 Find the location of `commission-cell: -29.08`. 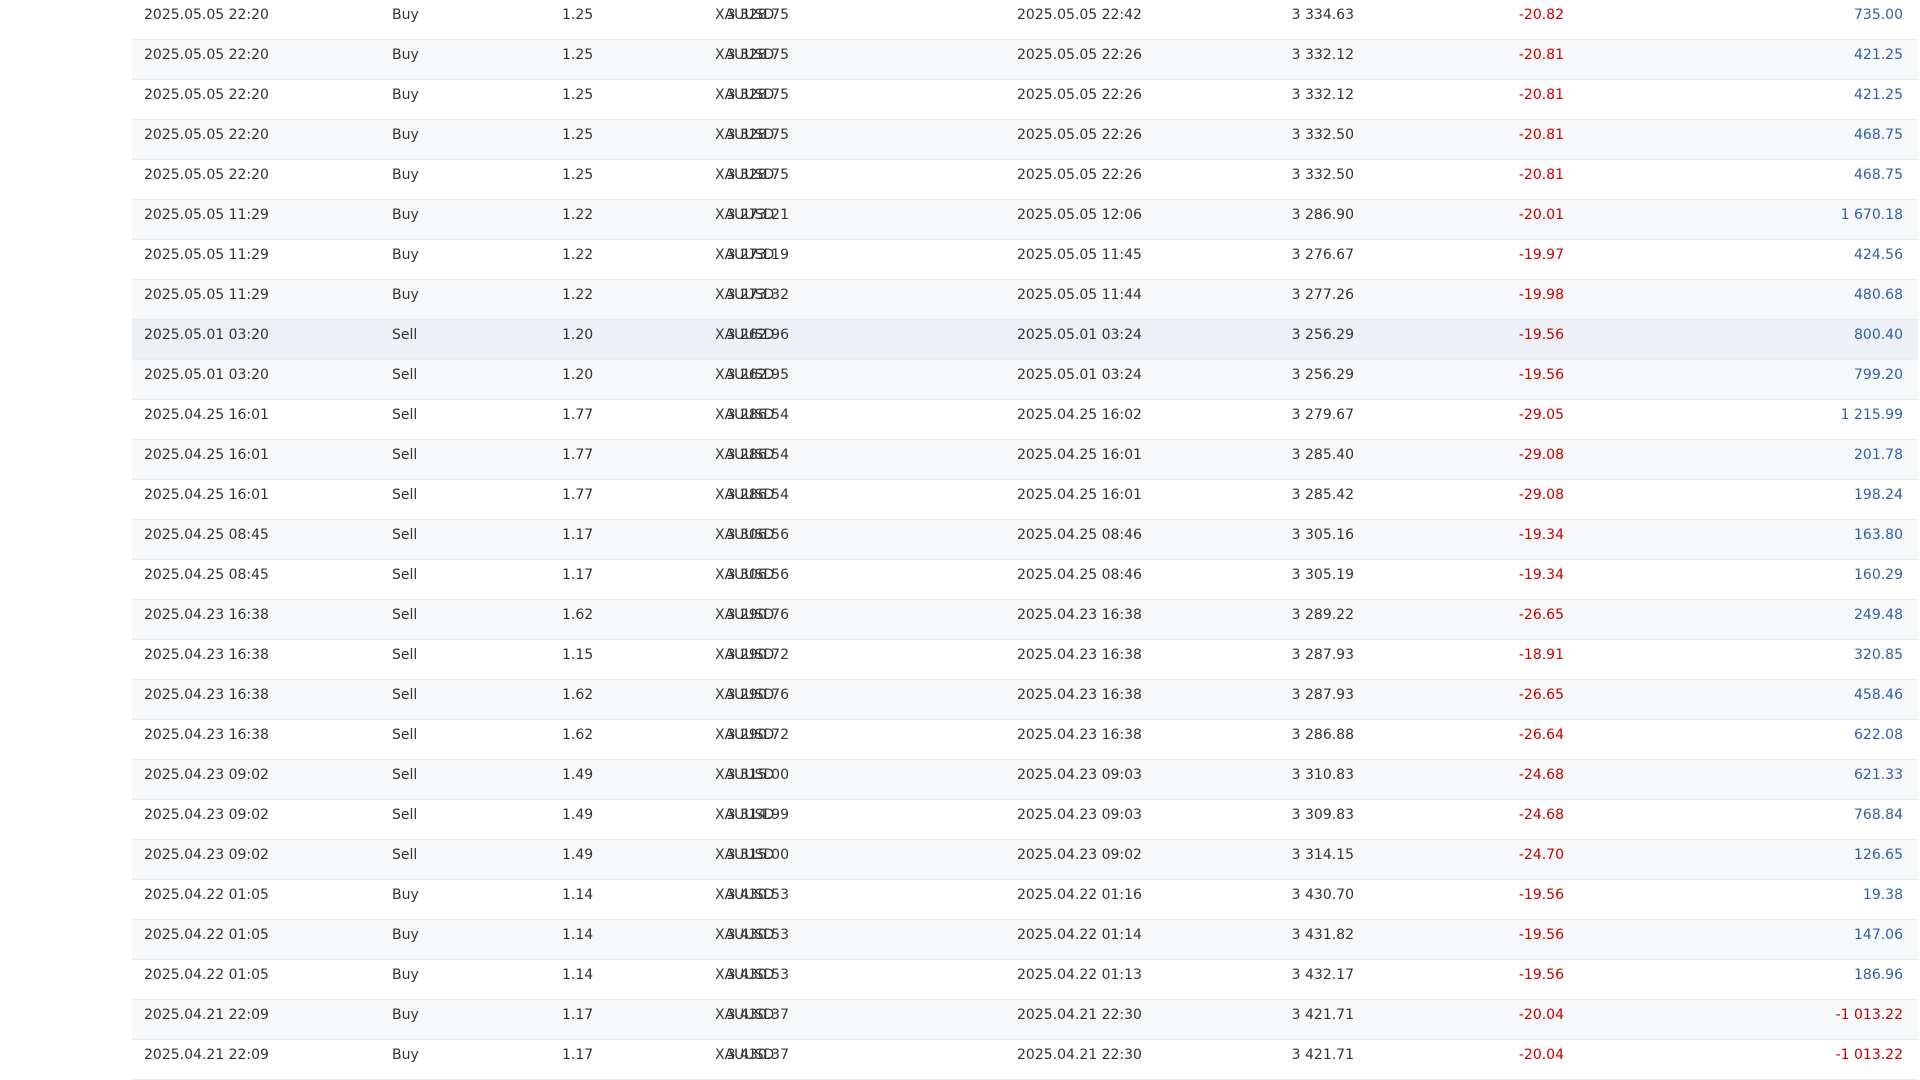

commission-cell: -29.08 is located at coordinates (1541, 455).